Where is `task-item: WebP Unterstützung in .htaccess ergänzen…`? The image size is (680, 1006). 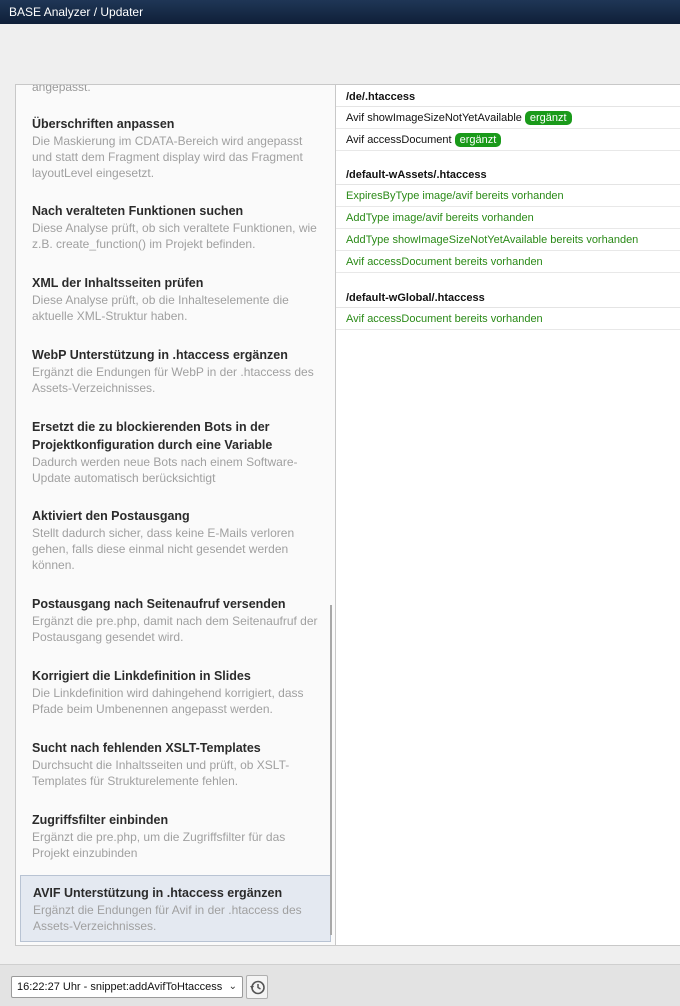
task-item: WebP Unterstützung in .htaccess ergänzen… is located at coordinates (175, 371).